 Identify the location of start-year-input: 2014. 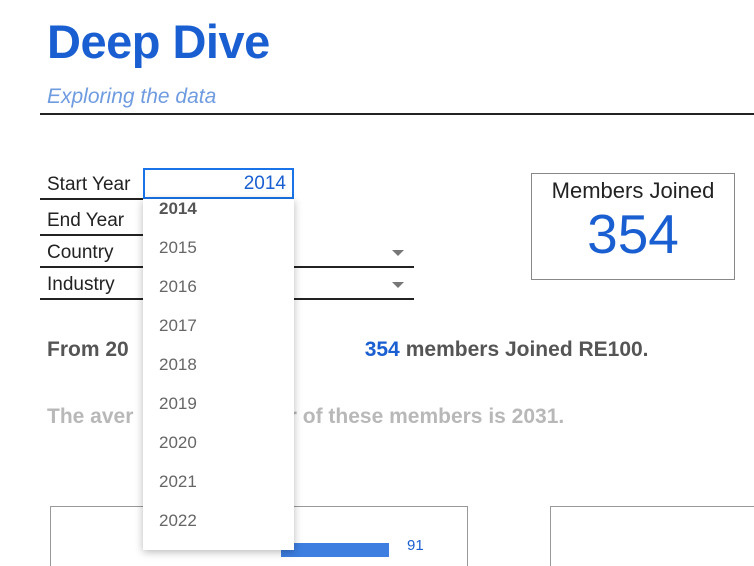
(218, 183).